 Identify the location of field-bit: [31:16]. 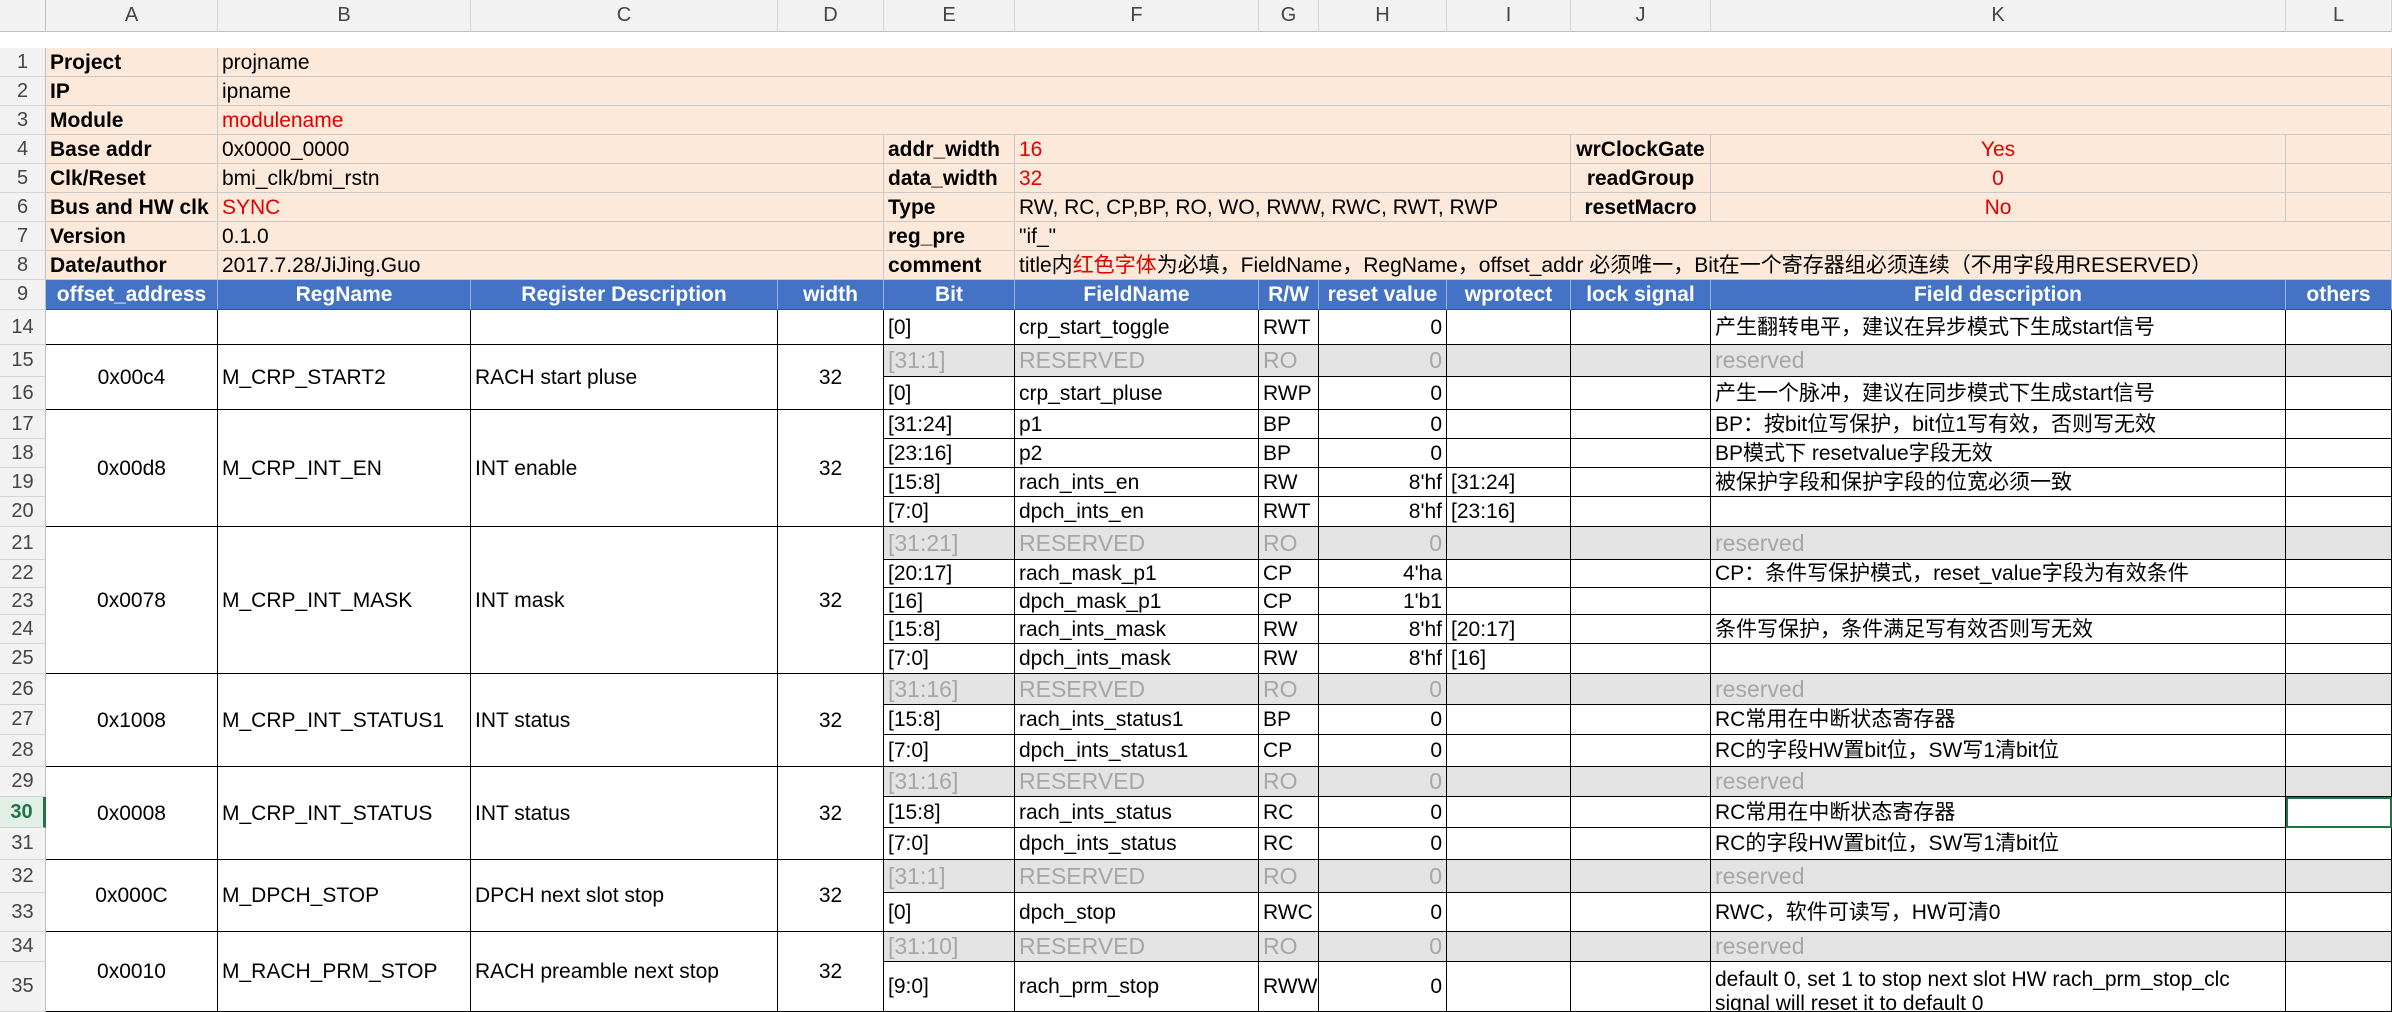
(949, 689).